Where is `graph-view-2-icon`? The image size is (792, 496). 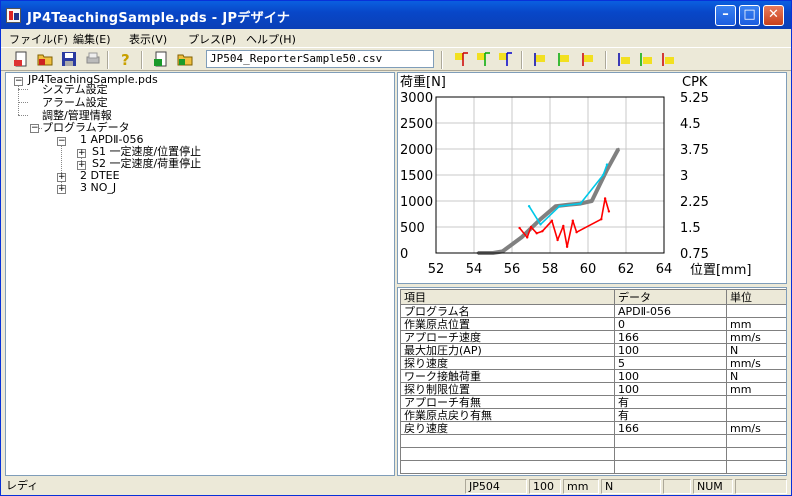
graph-view-2-icon is located at coordinates (483, 59).